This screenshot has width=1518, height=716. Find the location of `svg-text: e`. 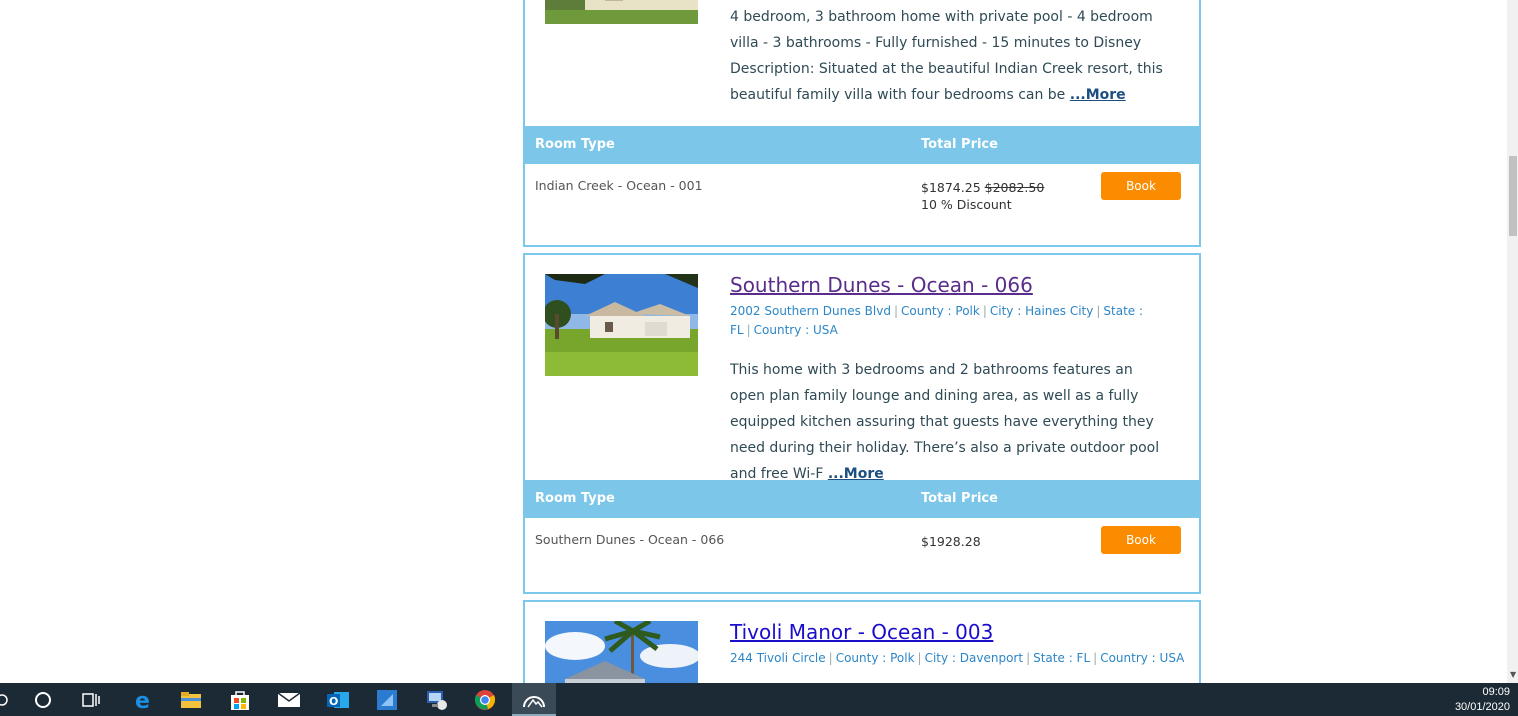

svg-text: e is located at coordinates (142, 700).